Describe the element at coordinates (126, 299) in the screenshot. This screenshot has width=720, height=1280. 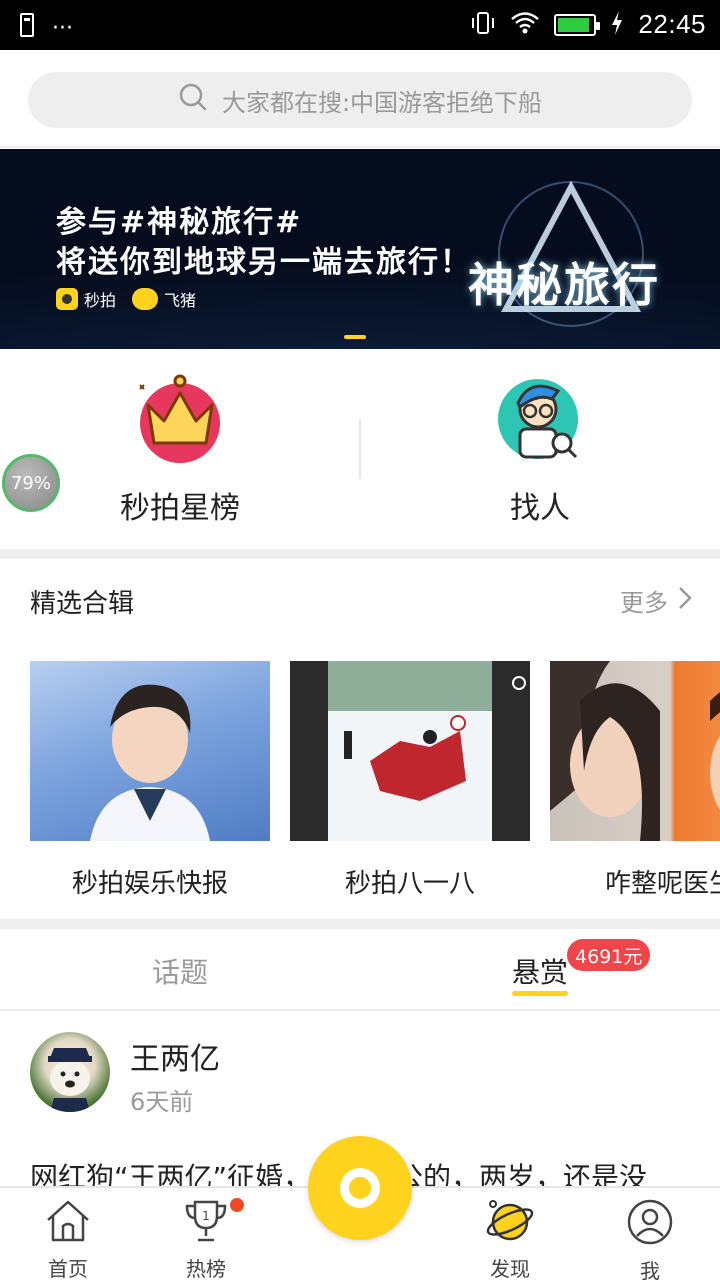
I see `partner-logos: 秒拍 飞猪` at that location.